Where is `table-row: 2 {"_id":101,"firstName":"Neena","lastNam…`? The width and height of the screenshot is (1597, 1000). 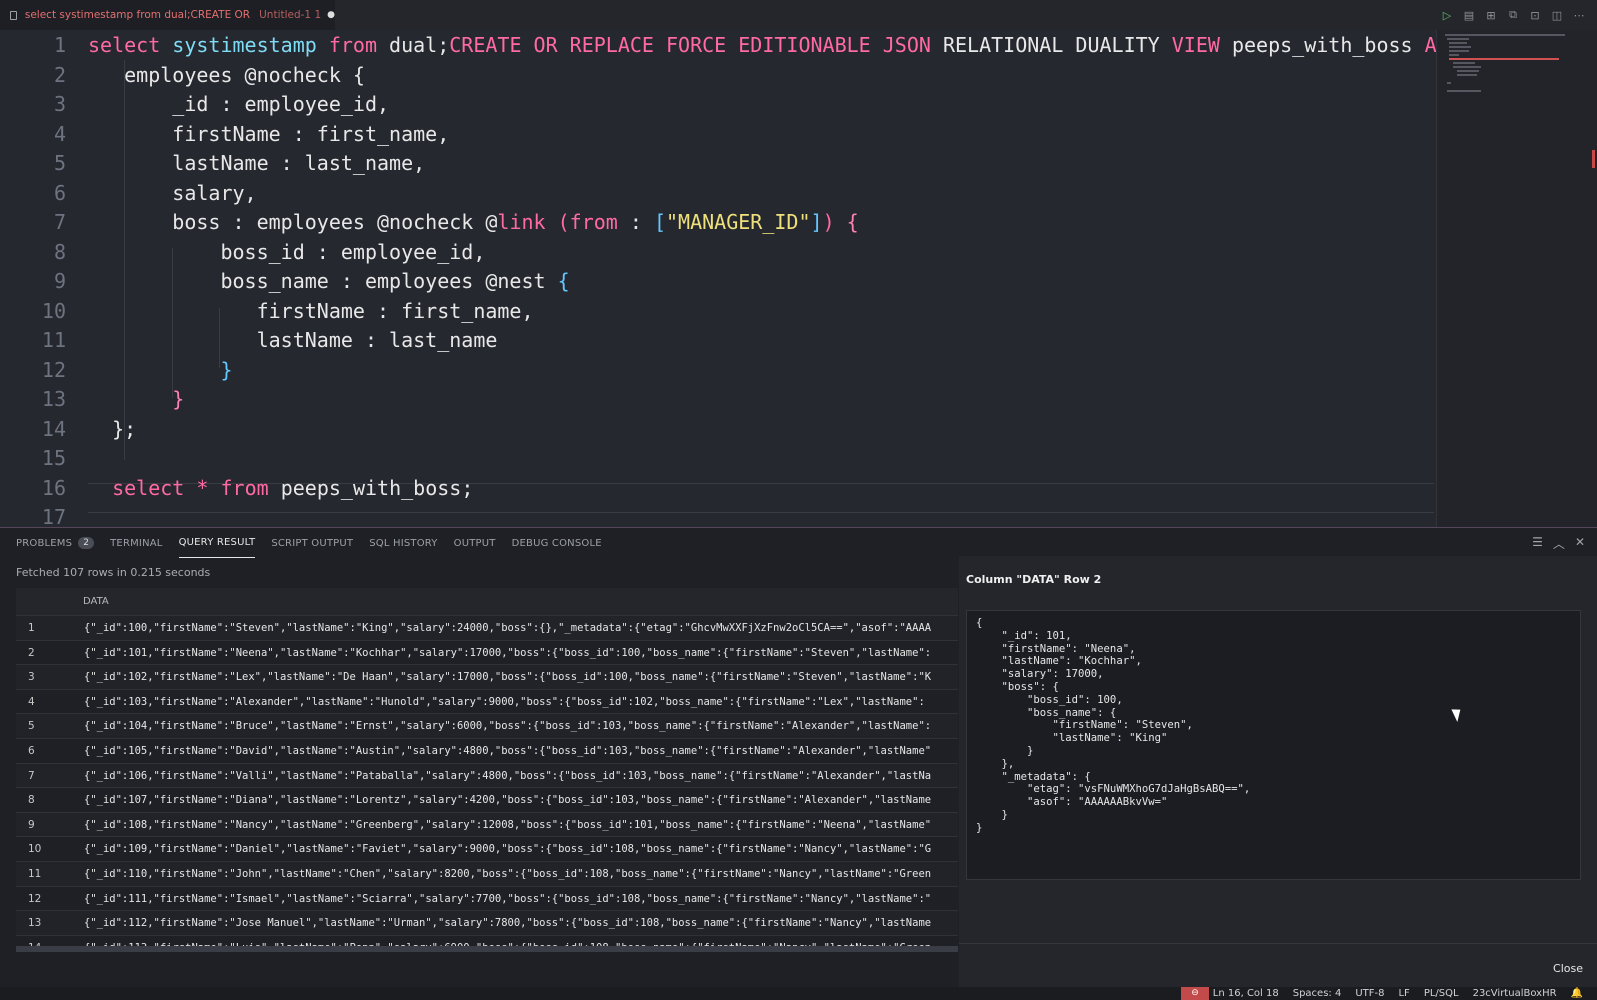 table-row: 2 {"_id":101,"firstName":"Neena","lastNam… is located at coordinates (487, 652).